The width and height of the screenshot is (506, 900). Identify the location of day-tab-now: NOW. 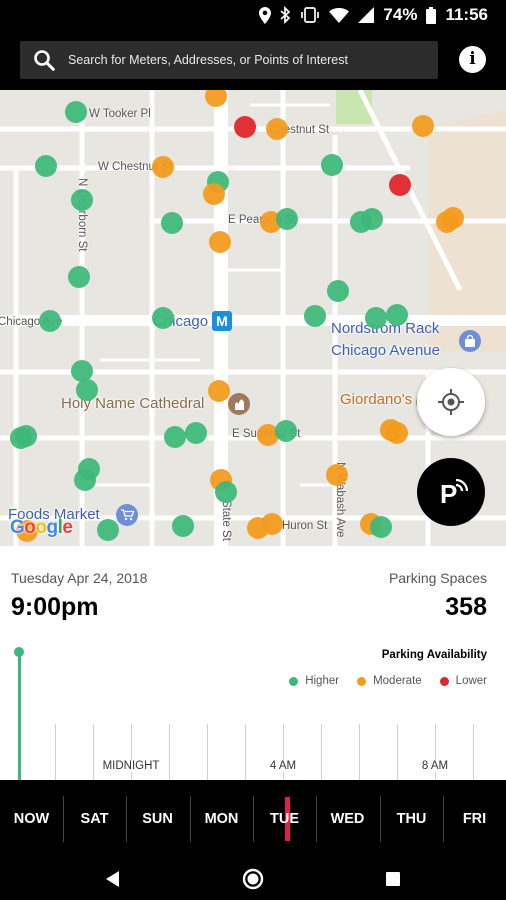
(31, 819).